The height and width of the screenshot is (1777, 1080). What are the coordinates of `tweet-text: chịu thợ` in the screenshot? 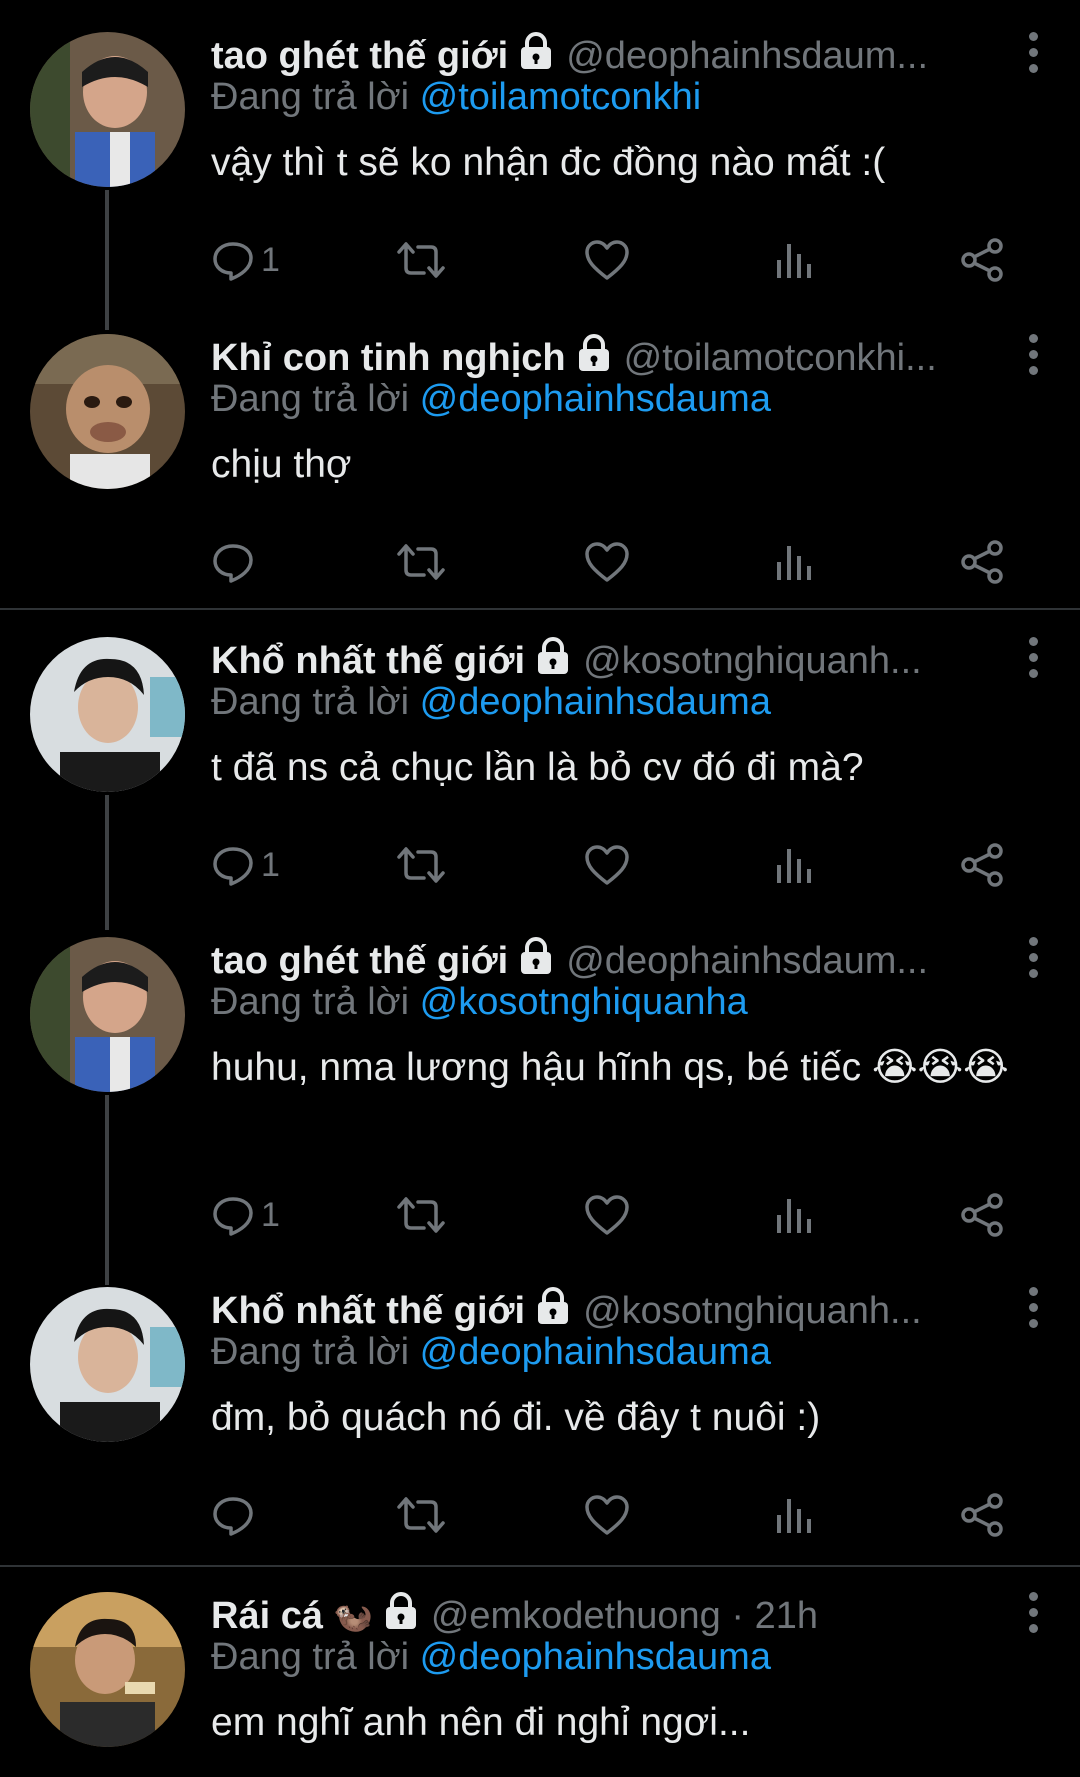 It's located at (281, 464).